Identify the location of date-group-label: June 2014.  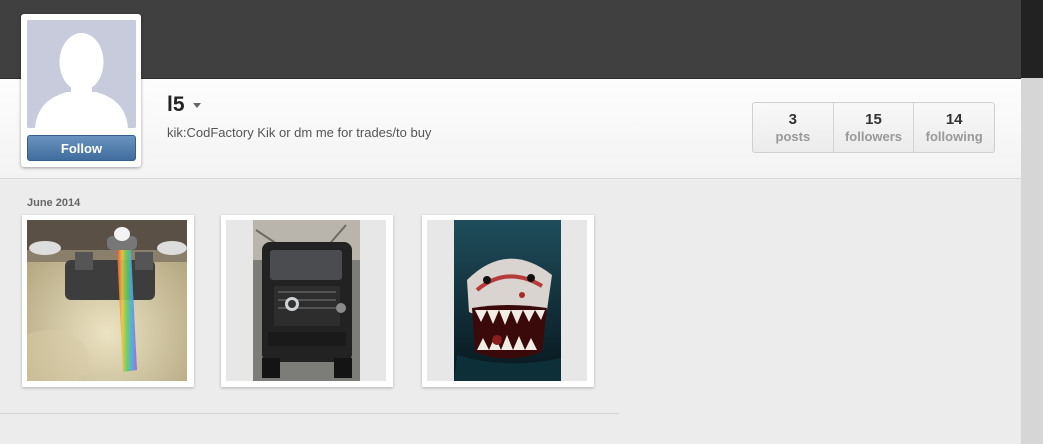
(54, 203).